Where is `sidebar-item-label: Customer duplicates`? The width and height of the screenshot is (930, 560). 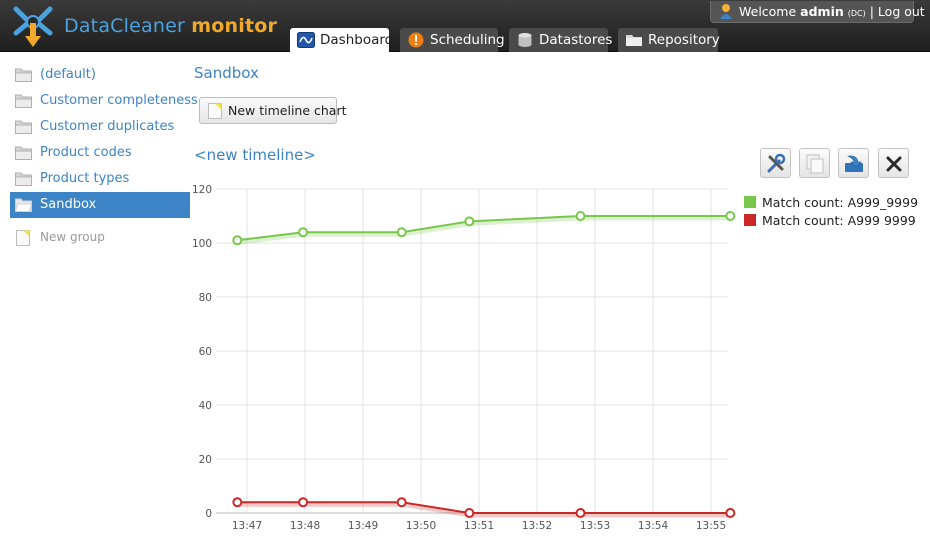 sidebar-item-label: Customer duplicates is located at coordinates (107, 126).